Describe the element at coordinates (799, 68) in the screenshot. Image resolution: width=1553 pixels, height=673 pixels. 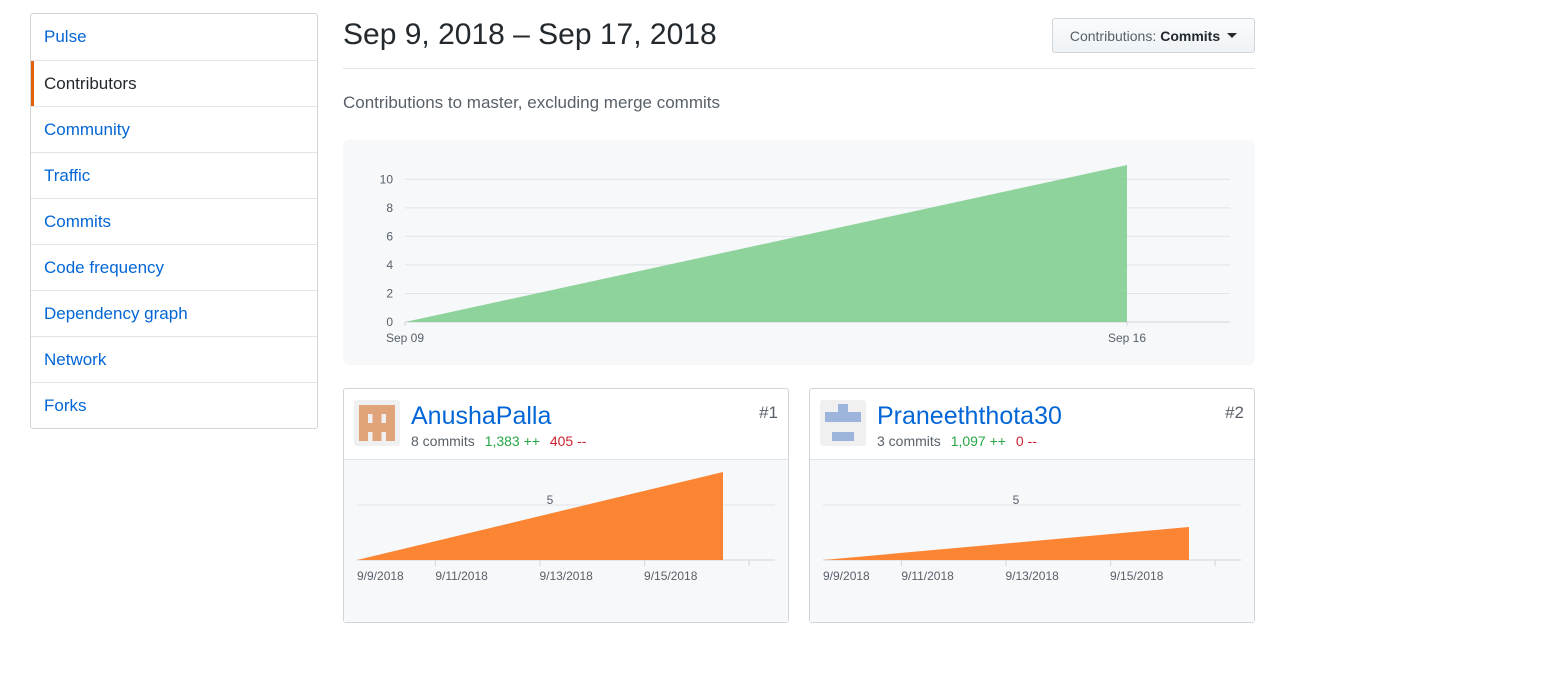
I see `header-divider` at that location.